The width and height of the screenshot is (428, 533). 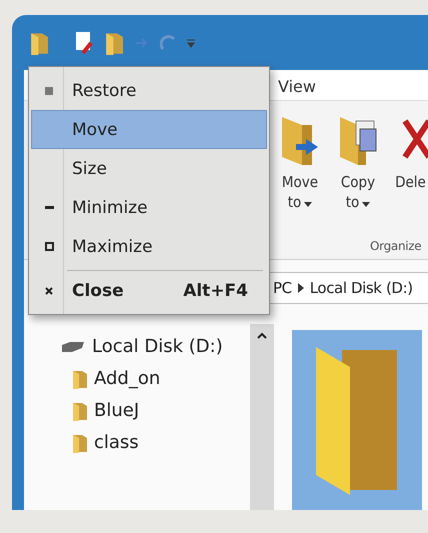 I want to click on breadcrumb: PC, so click(x=282, y=288).